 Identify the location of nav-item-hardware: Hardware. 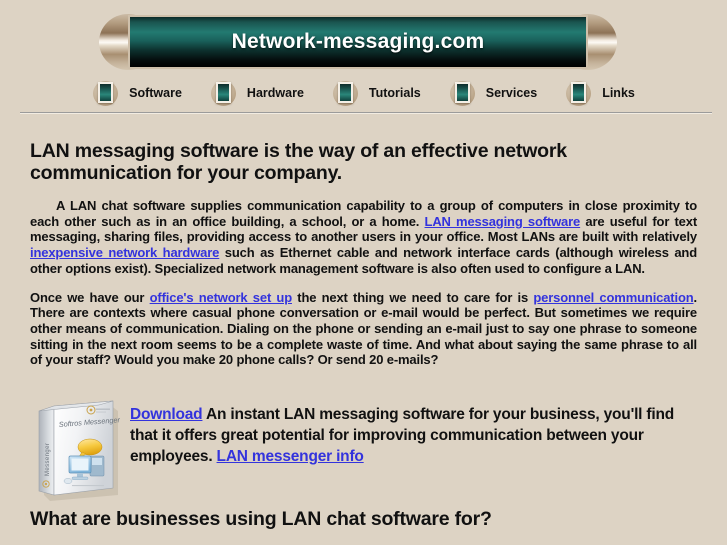
(257, 93).